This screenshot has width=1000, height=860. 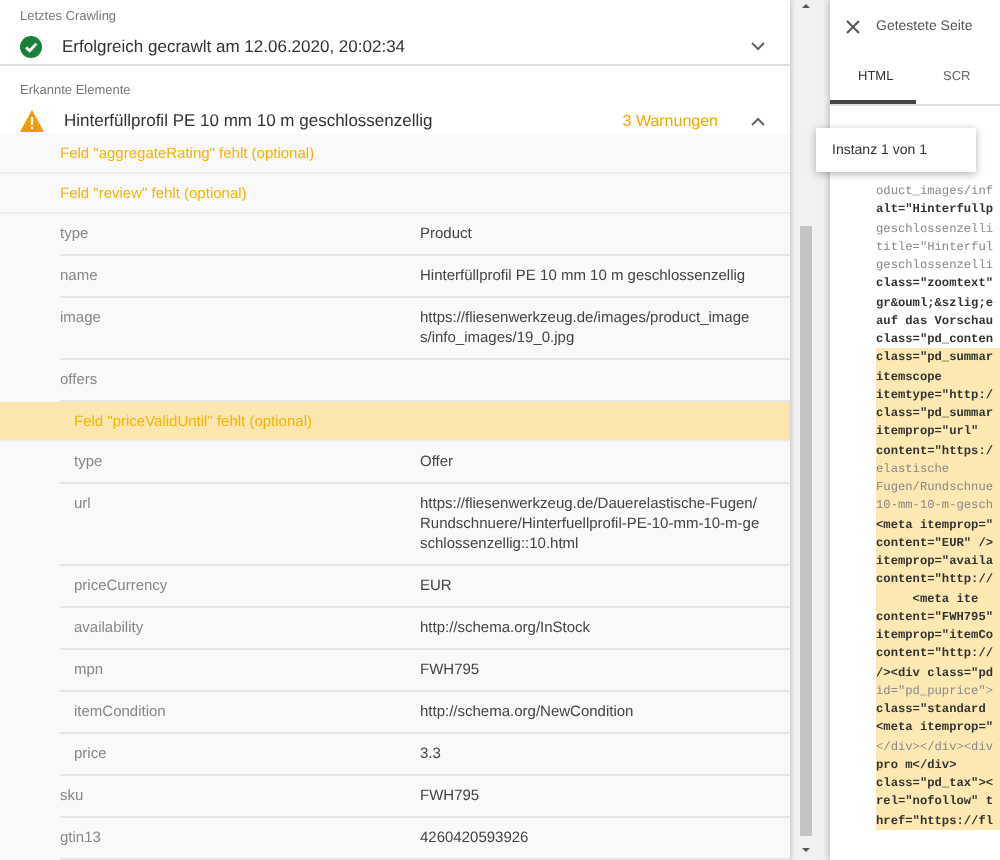 I want to click on warning-count: 3 Warnungen, so click(x=670, y=120).